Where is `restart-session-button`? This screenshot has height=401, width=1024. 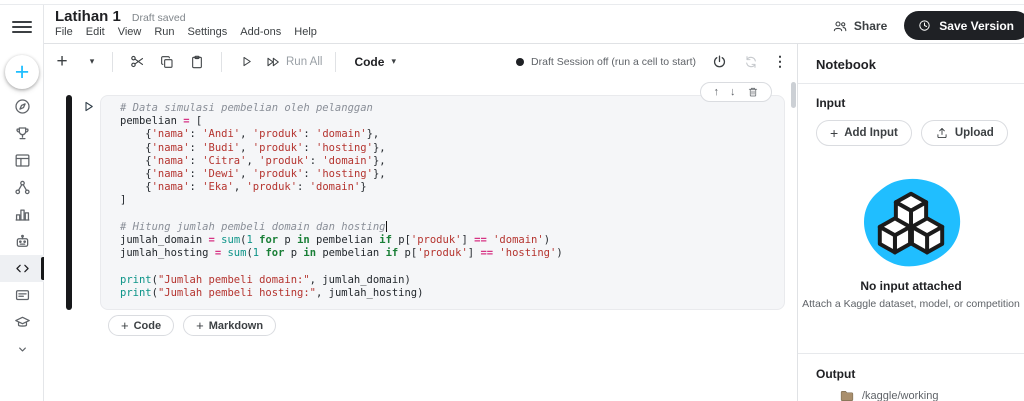 restart-session-button is located at coordinates (751, 62).